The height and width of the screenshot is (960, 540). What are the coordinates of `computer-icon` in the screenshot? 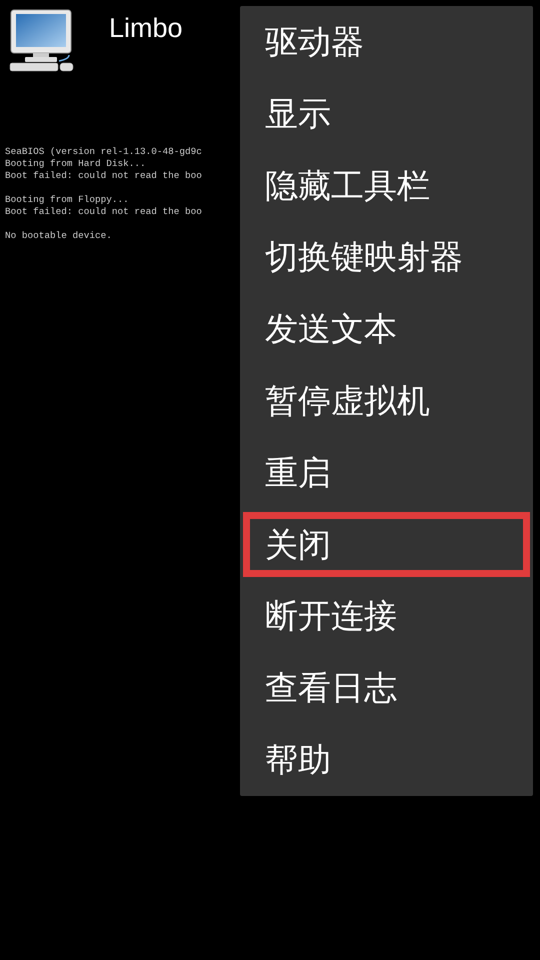 It's located at (42, 40).